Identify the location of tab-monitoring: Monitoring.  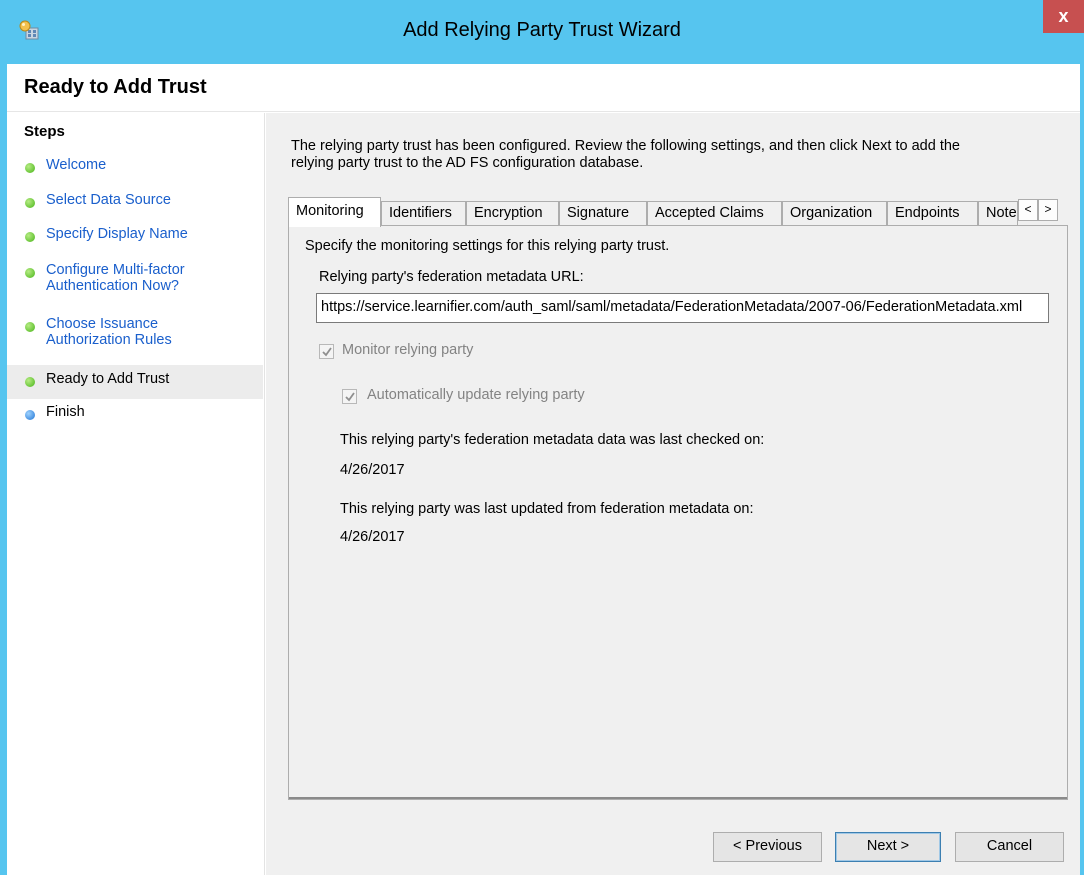
(334, 212).